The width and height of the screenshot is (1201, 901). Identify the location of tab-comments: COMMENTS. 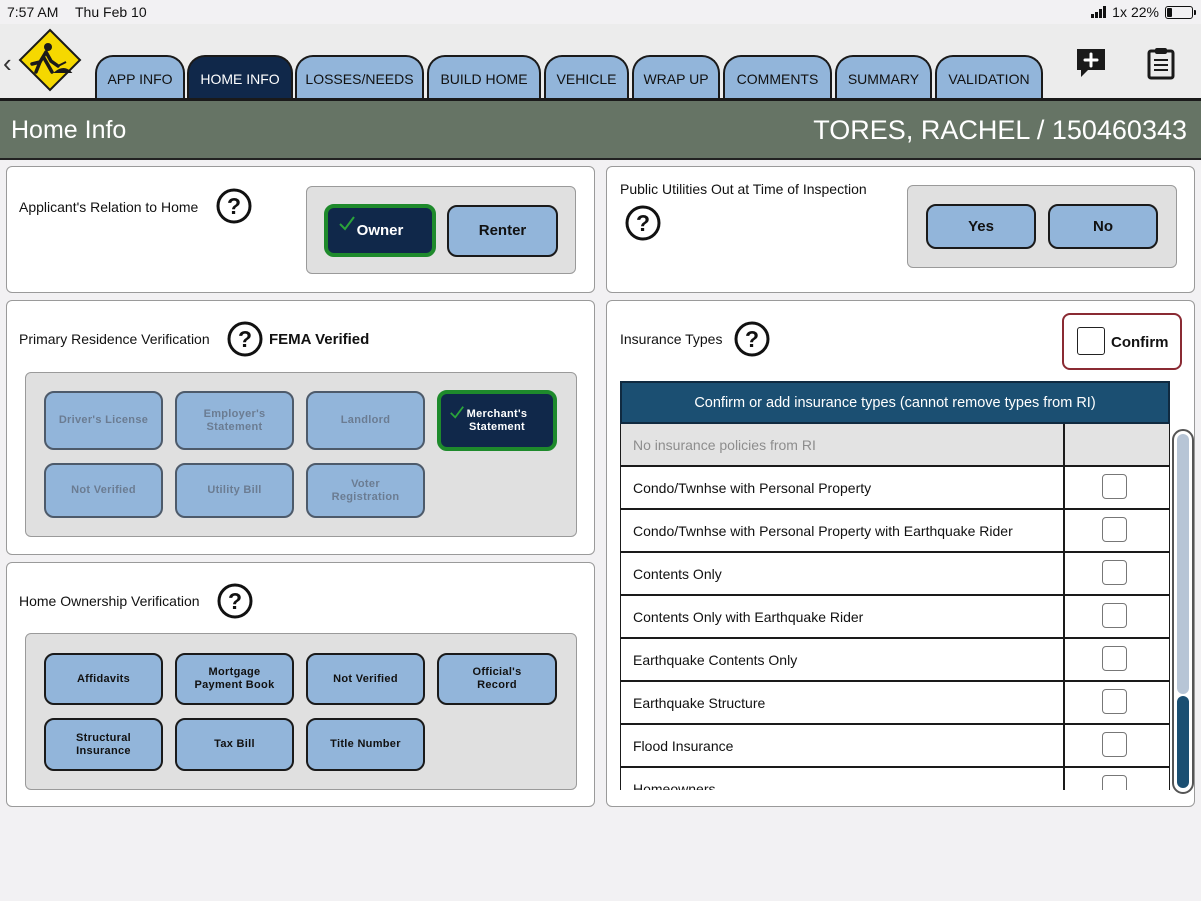
(777, 77).